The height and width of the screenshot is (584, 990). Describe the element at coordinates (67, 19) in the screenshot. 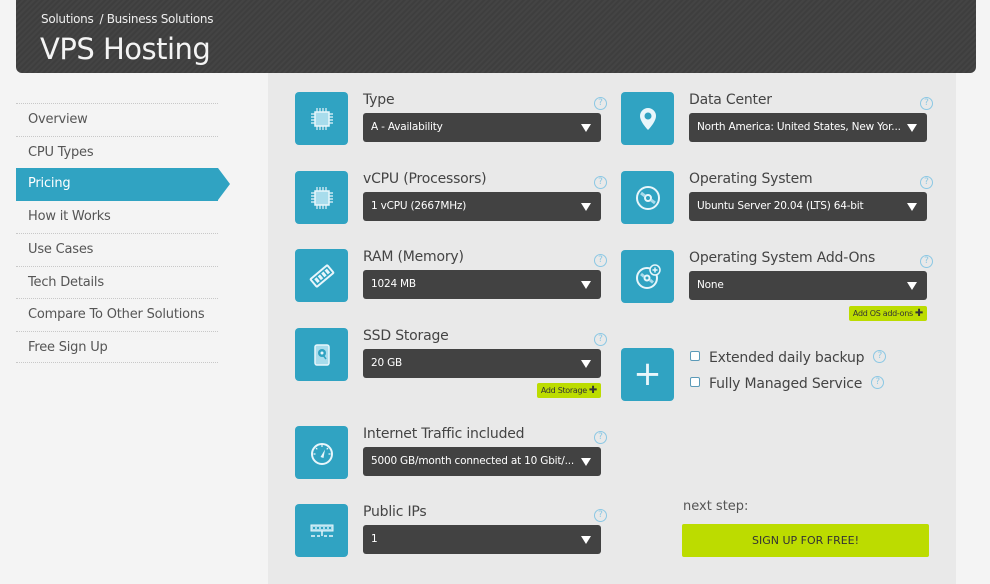

I see `breadcrumb-solutions: Solutions` at that location.